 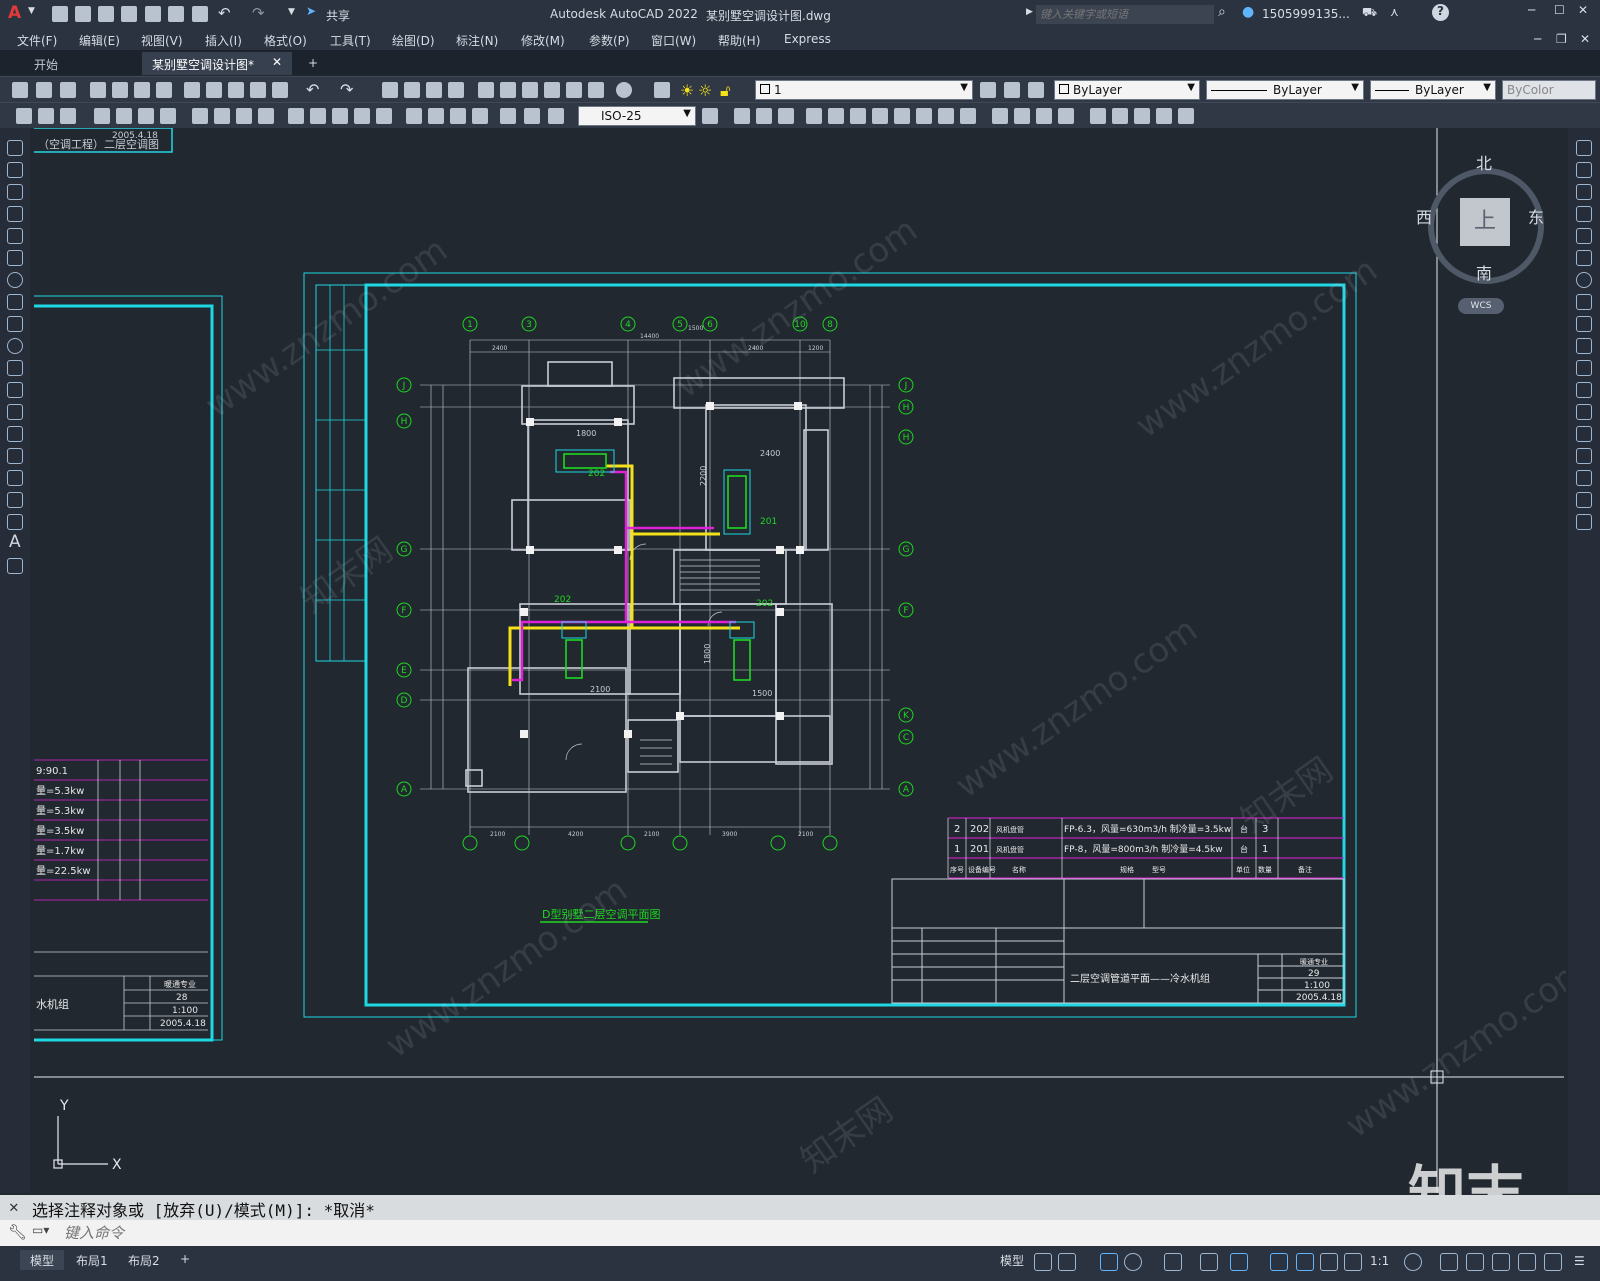 What do you see at coordinates (164, 90) in the screenshot?
I see `3d-print-icon` at bounding box center [164, 90].